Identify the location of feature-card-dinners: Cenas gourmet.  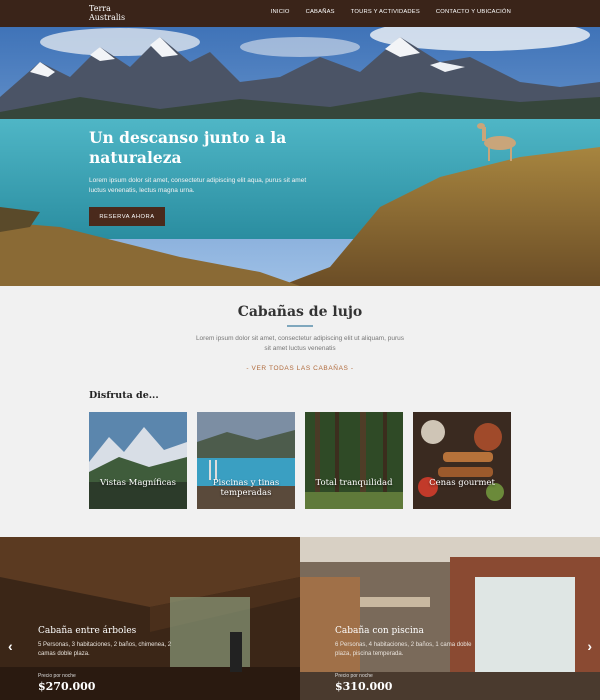
(462, 460).